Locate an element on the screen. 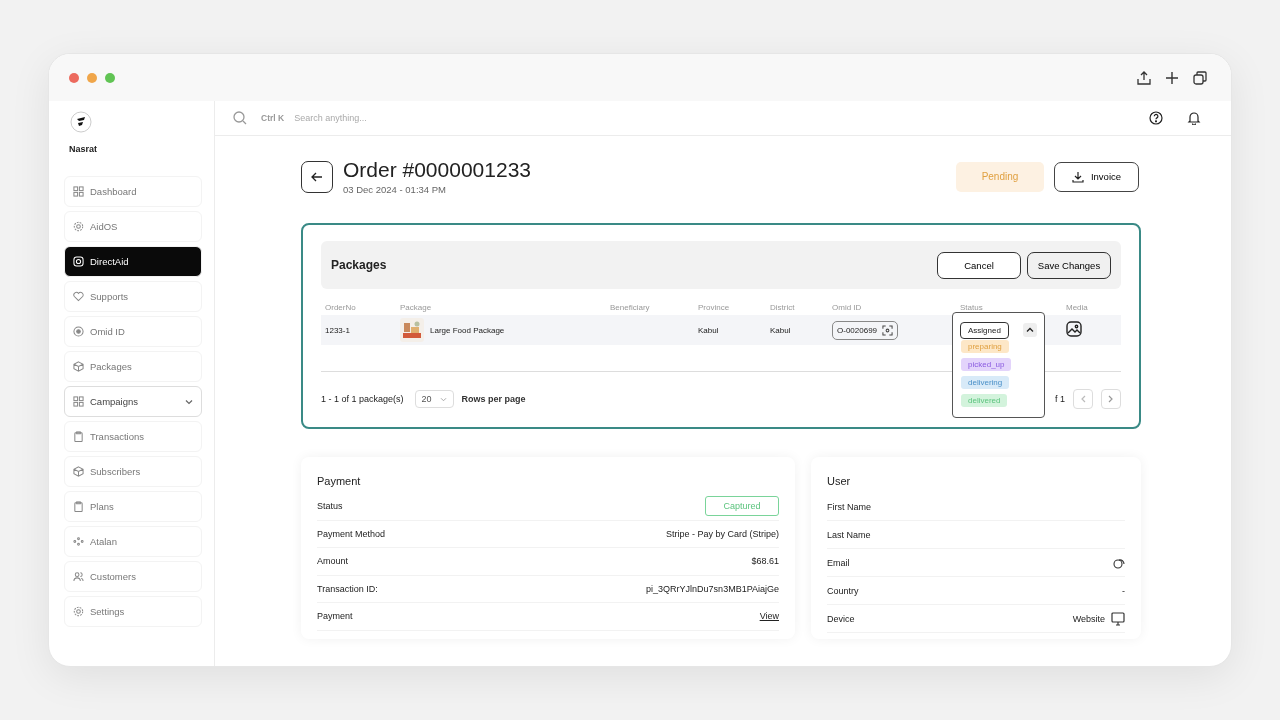 This screenshot has height=720, width=1280. bell-icon is located at coordinates (1194, 118).